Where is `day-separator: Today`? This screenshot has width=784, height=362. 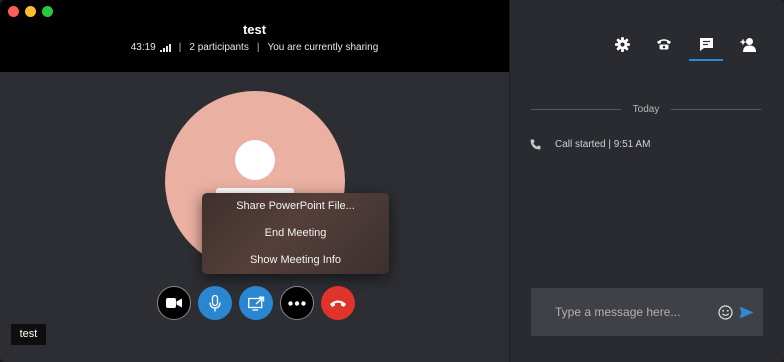 day-separator: Today is located at coordinates (646, 109).